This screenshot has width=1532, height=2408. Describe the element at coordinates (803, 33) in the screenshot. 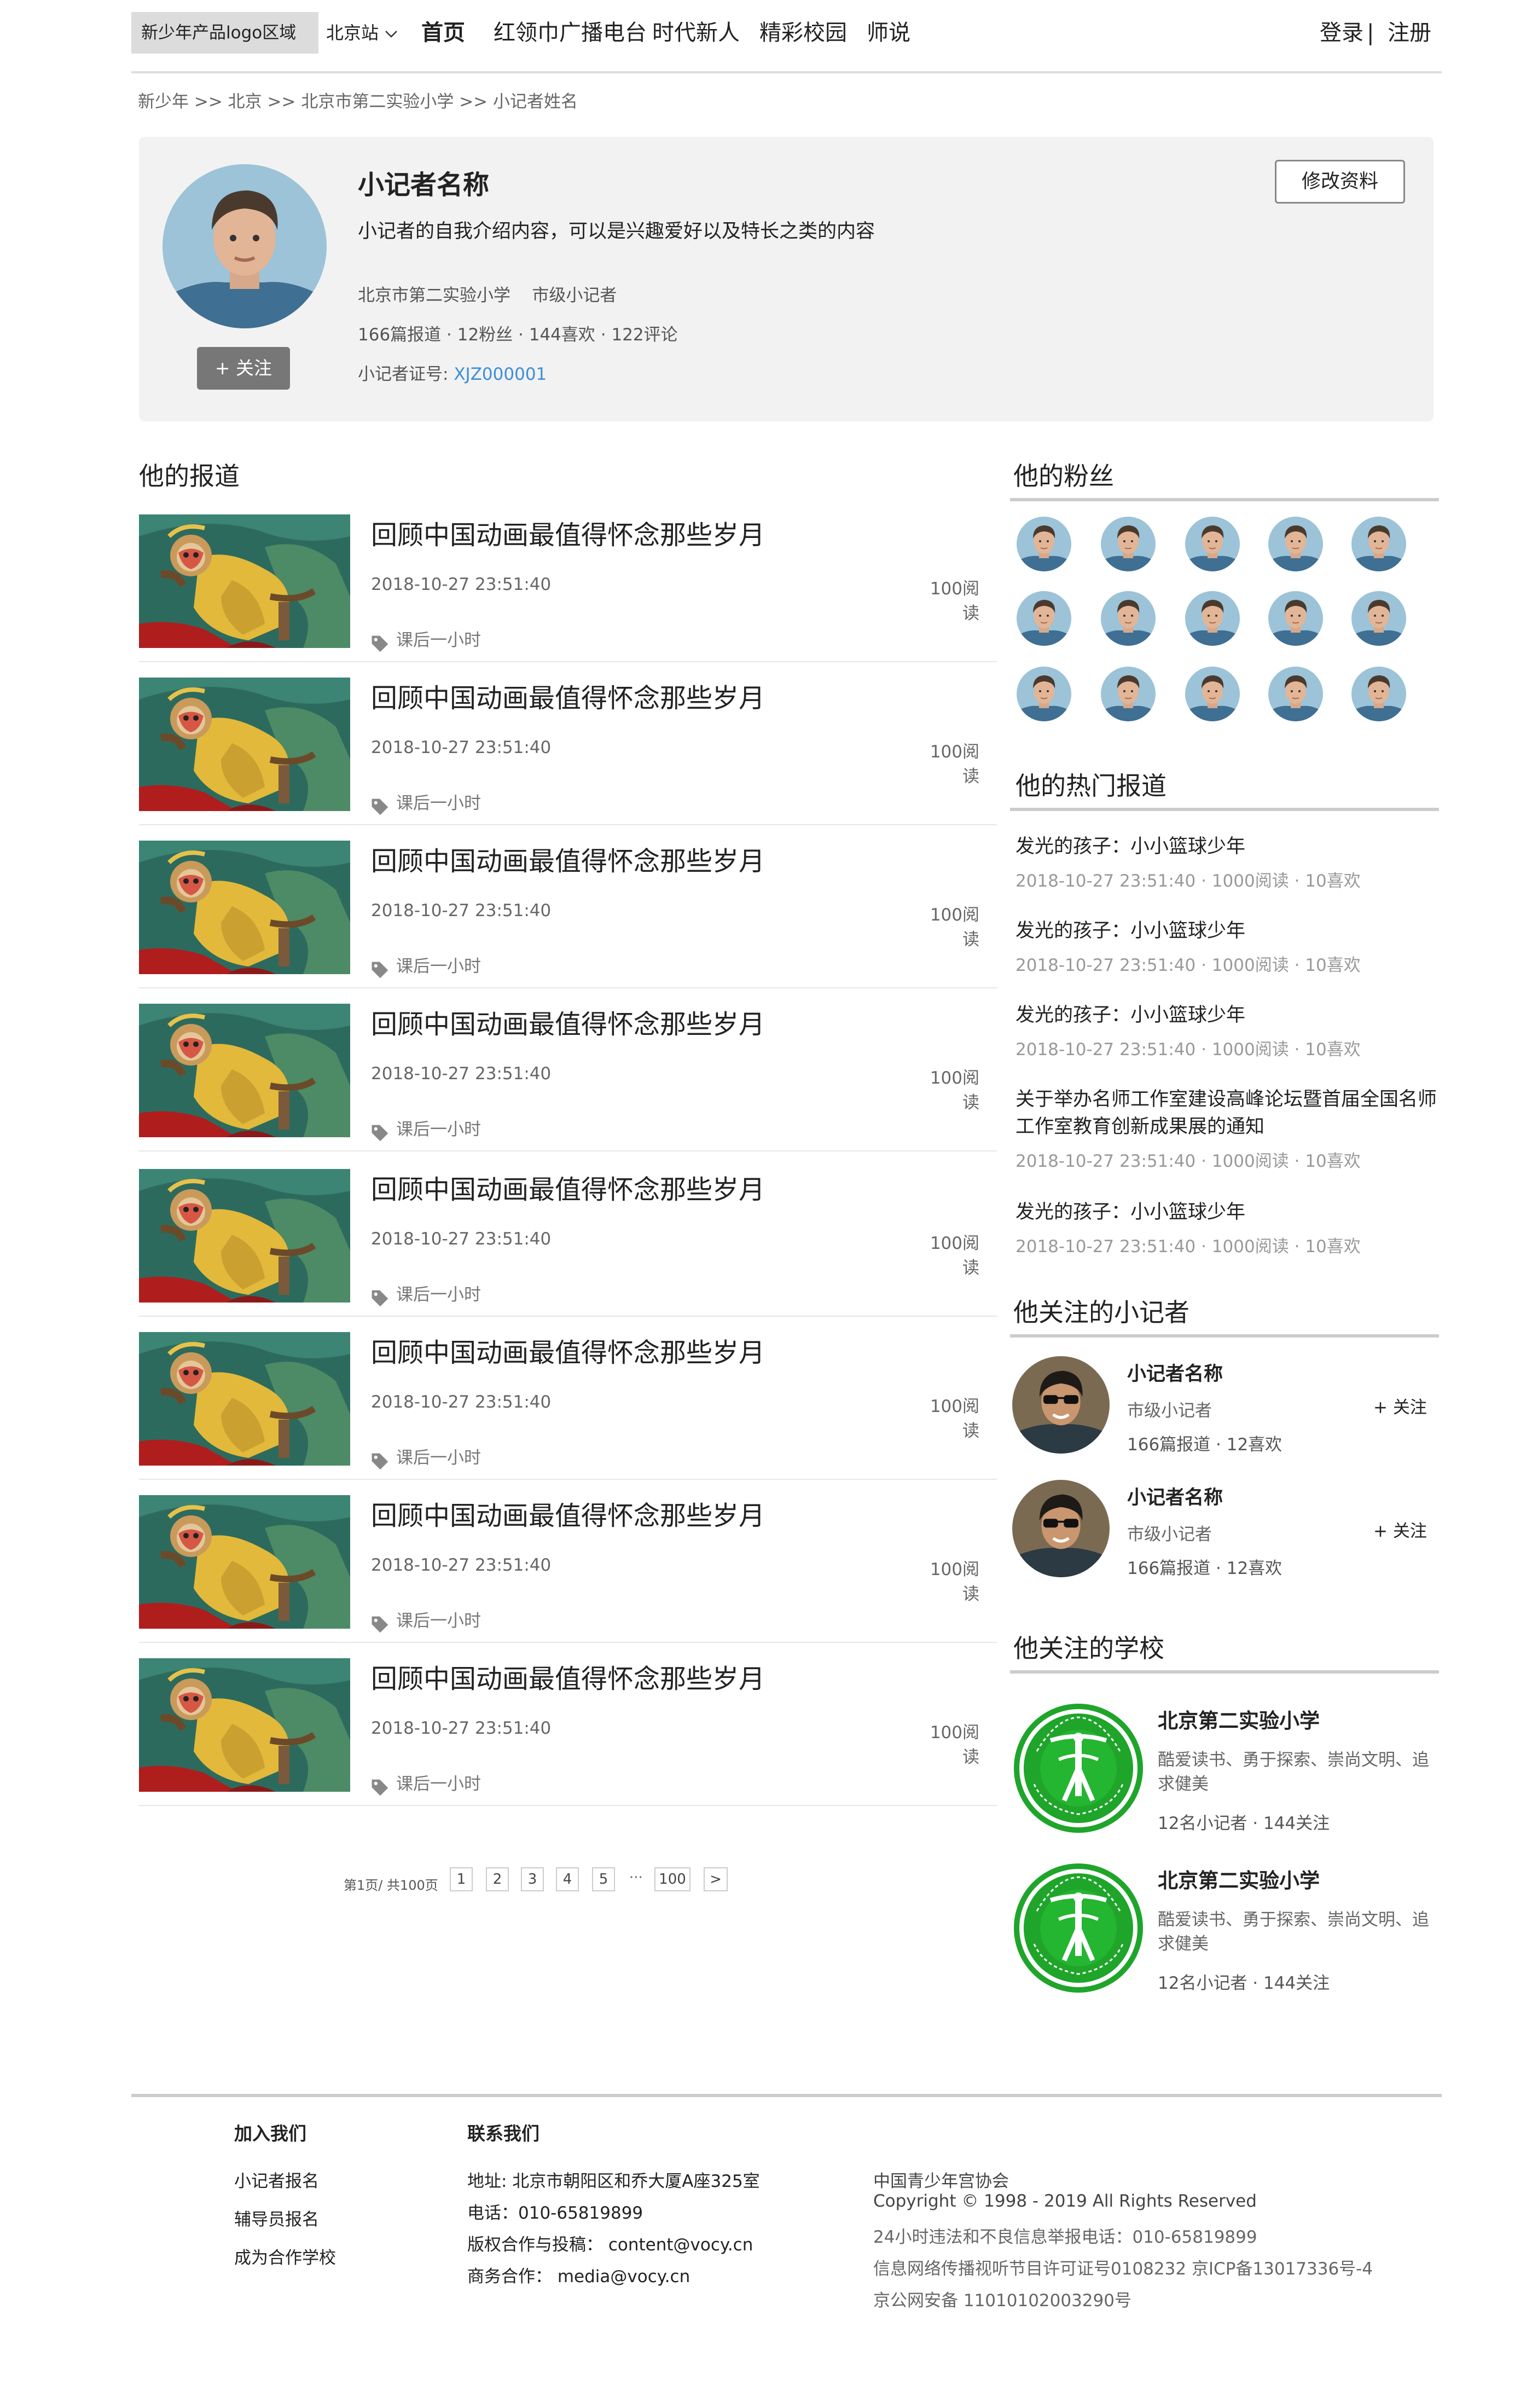

I see `nav-campus: 精彩校园` at that location.